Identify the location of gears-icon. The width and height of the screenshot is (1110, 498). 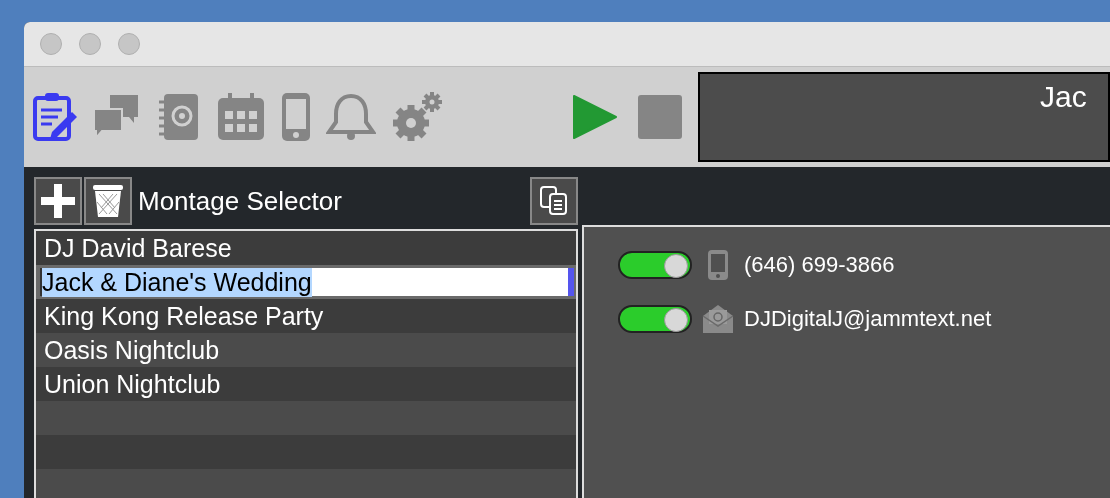
(417, 117).